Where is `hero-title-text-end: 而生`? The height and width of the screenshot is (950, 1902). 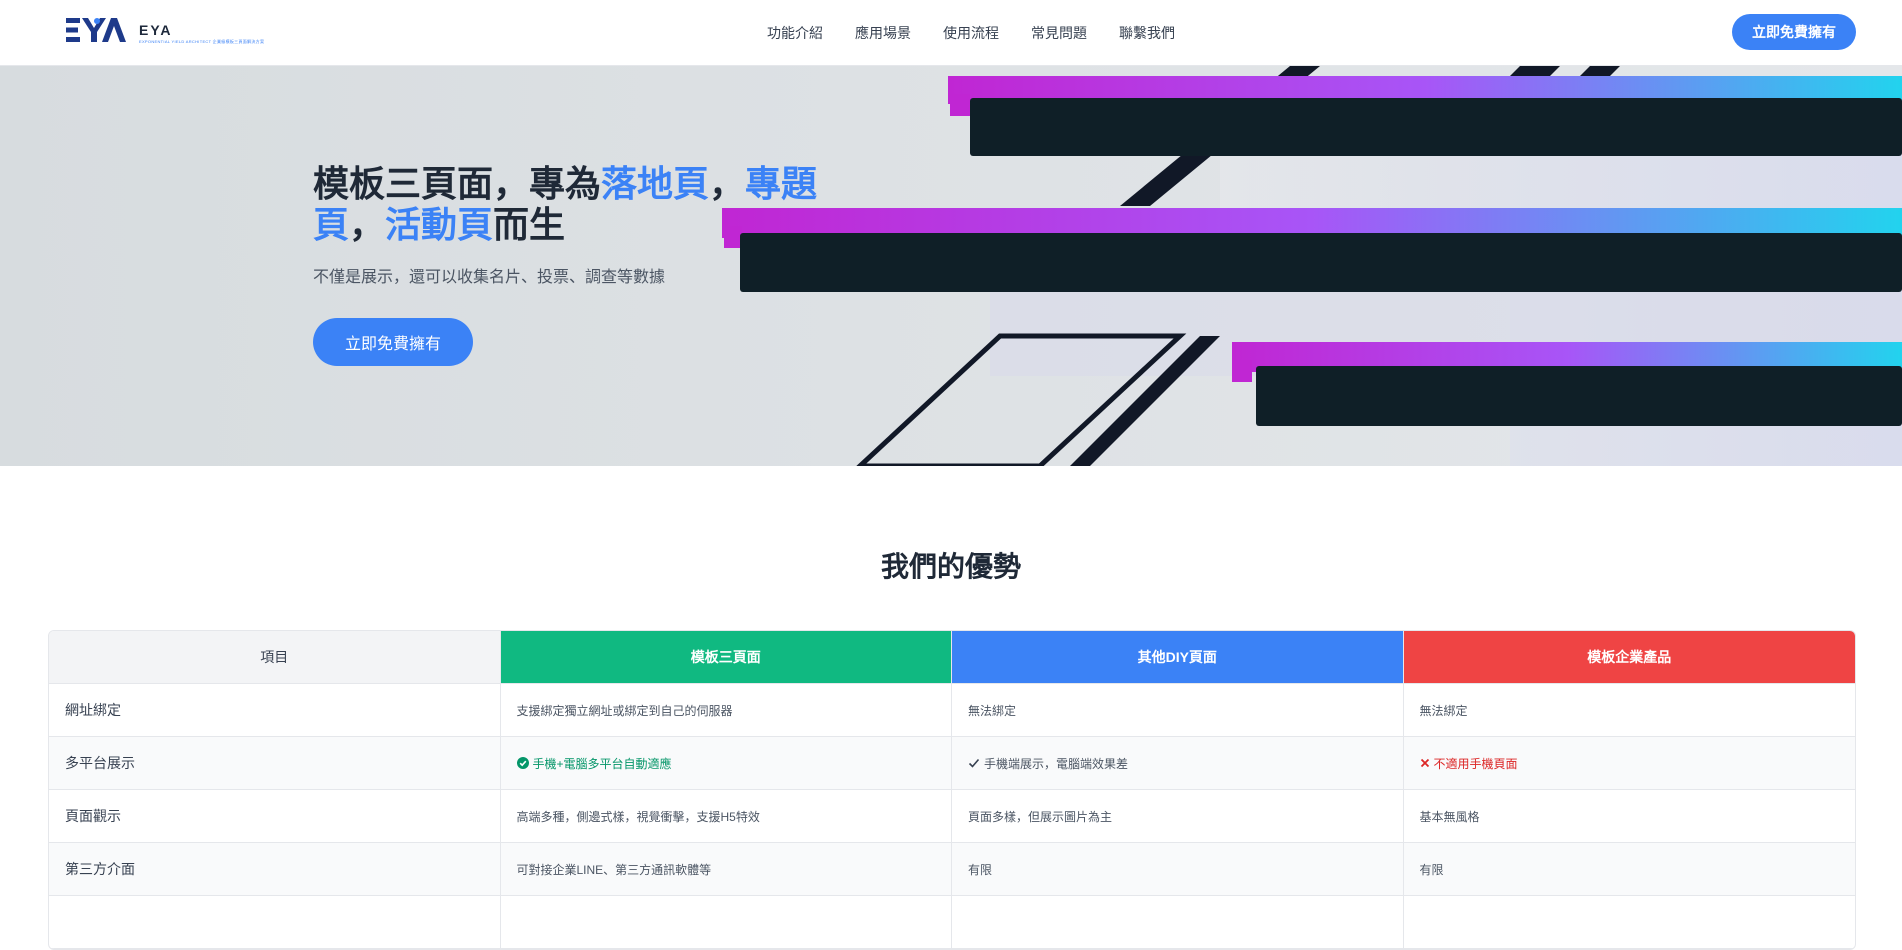
hero-title-text-end: 而生 is located at coordinates (529, 224).